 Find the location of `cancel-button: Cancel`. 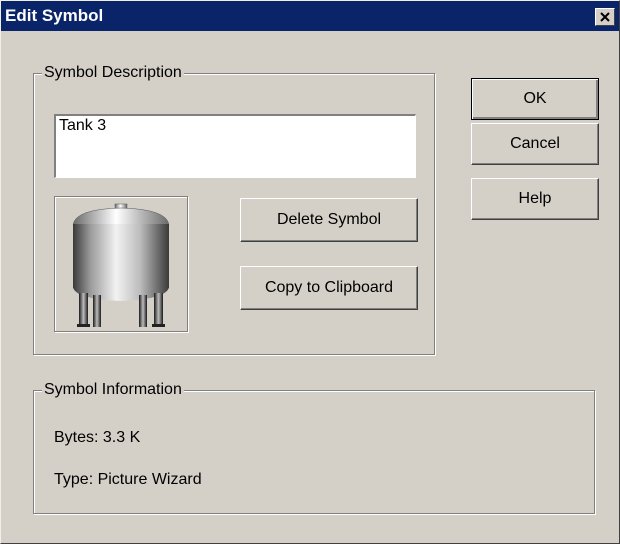

cancel-button: Cancel is located at coordinates (535, 144).